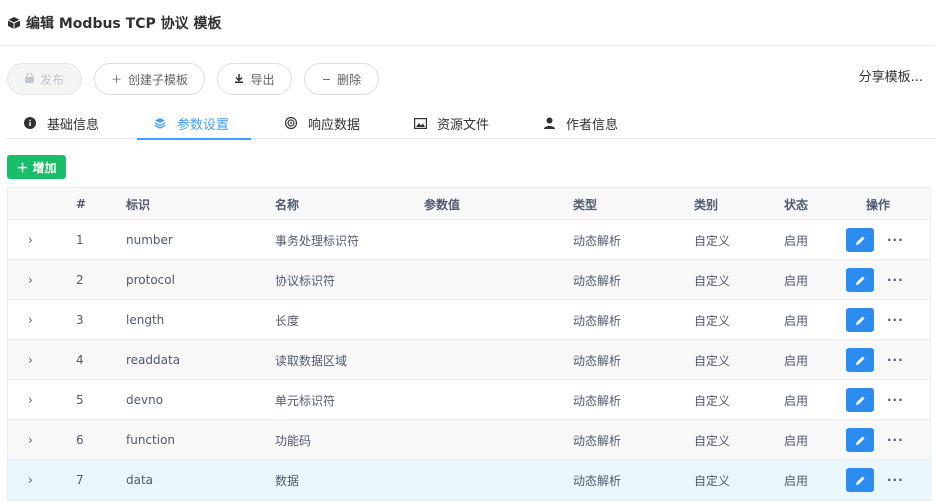 The height and width of the screenshot is (504, 935). Describe the element at coordinates (287, 204) in the screenshot. I see `column-header-name: 名称` at that location.